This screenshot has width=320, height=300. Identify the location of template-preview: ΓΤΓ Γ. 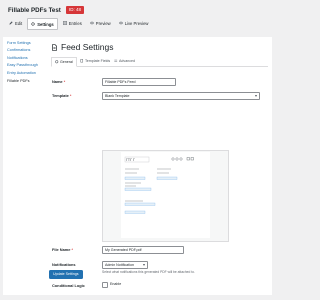
(165, 196).